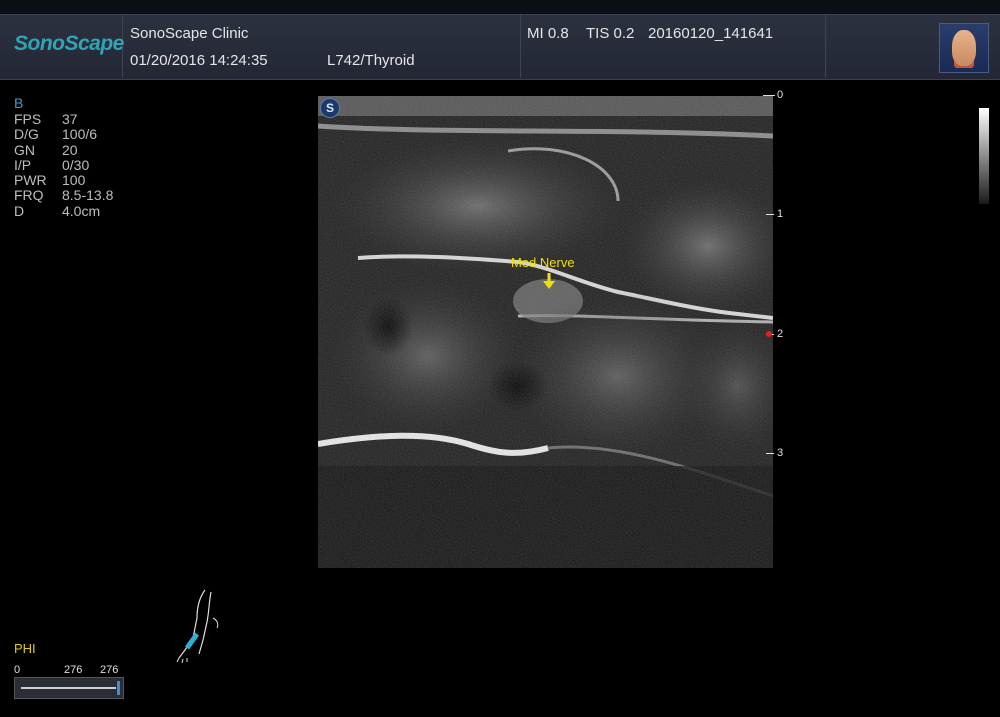  I want to click on mechanical-index: MI 0.8, so click(548, 33).